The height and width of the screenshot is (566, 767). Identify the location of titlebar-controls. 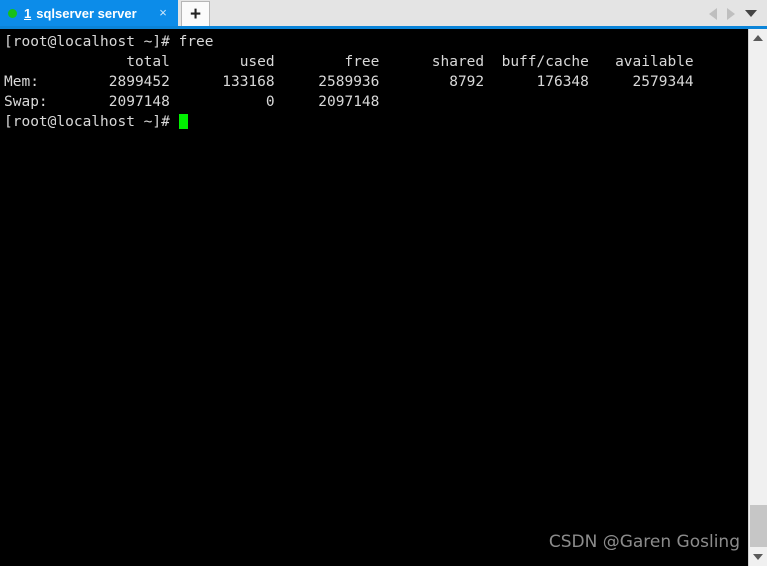
(736, 13).